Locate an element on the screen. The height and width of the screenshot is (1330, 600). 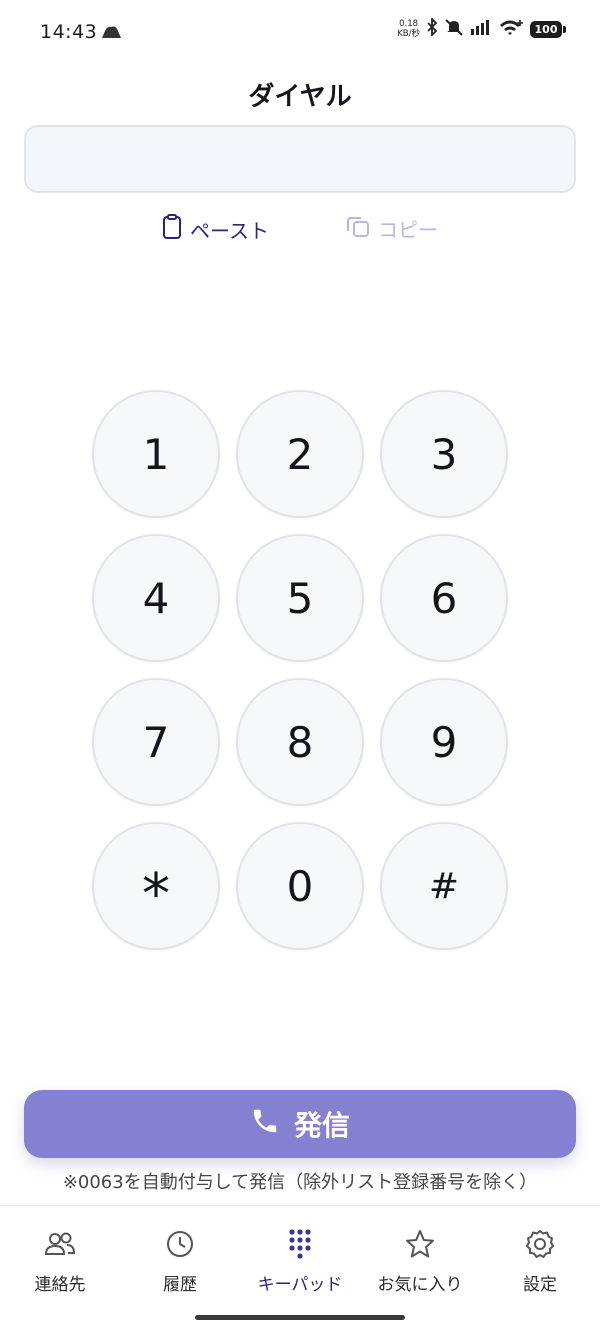
network-speed: 0.18 KB/秒 is located at coordinates (408, 29).